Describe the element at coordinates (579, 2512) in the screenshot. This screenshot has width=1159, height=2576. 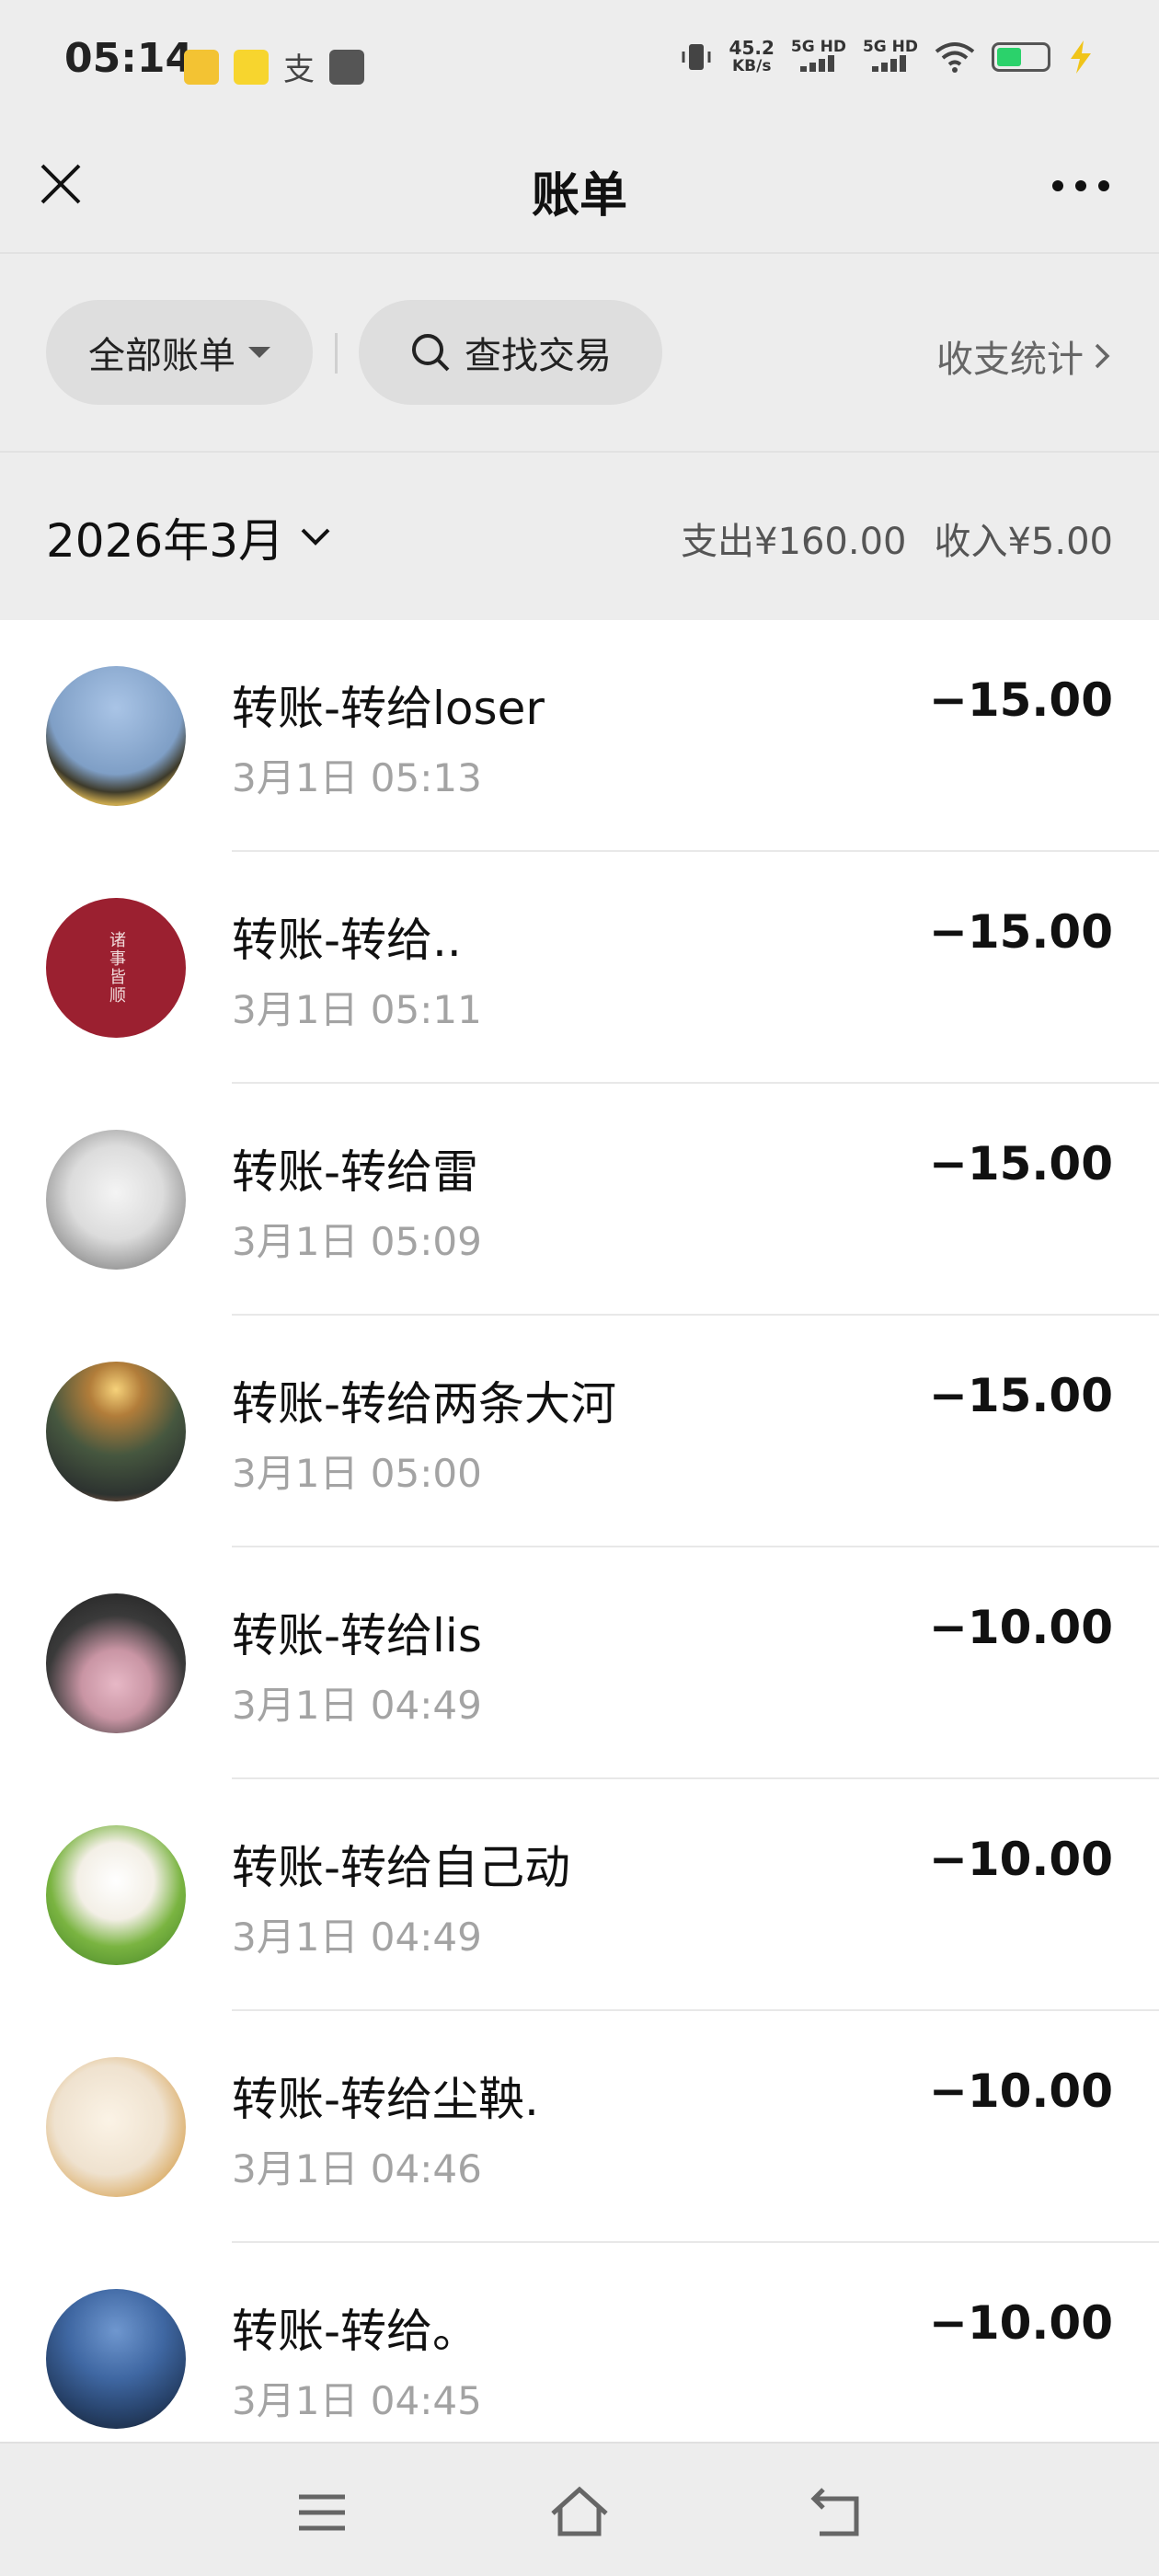
I see `home-icon` at that location.